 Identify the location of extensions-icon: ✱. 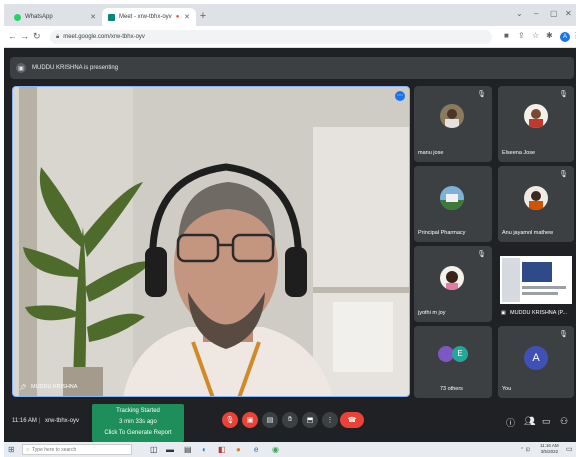
(549, 35).